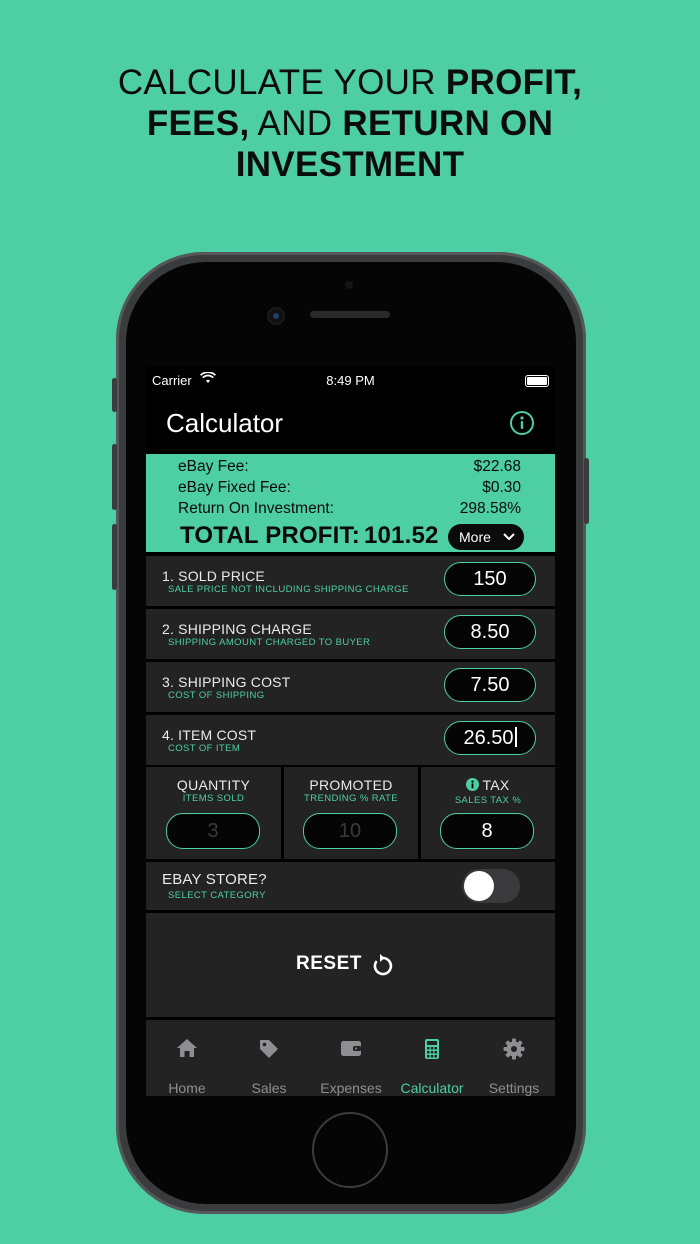 This screenshot has width=700, height=1244. I want to click on summary-label: Return On Investment:, so click(256, 508).